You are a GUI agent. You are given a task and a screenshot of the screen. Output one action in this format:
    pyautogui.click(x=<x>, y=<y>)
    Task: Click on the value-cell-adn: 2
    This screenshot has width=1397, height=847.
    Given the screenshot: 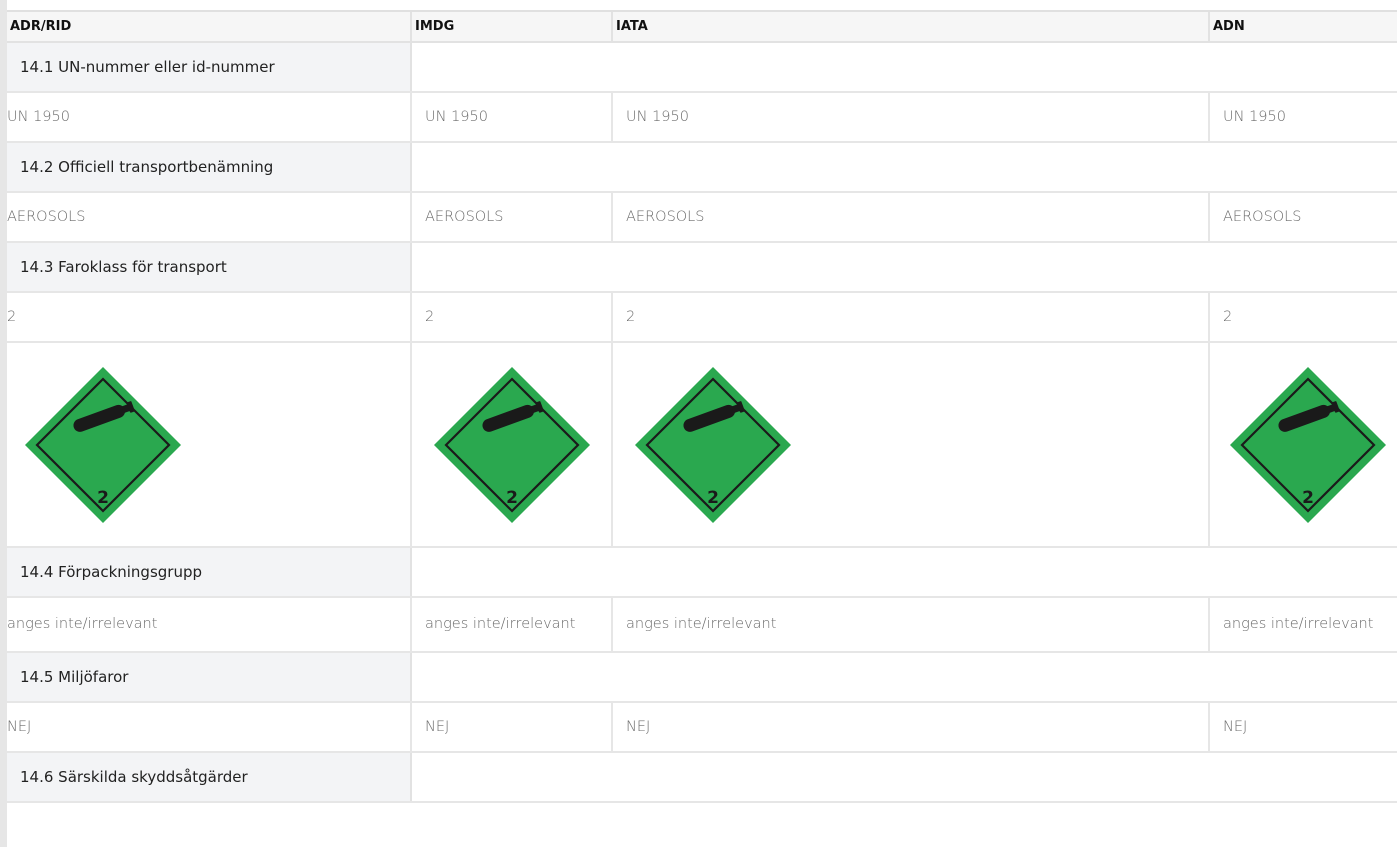 What is the action you would take?
    pyautogui.click(x=1303, y=317)
    